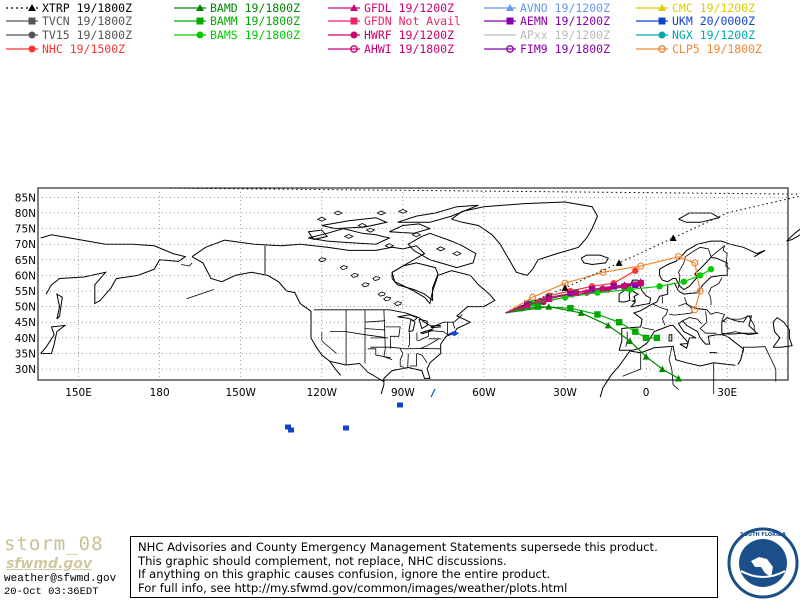 This screenshot has height=600, width=800. What do you see at coordinates (160, 393) in the screenshot?
I see `lon-label: 180` at bounding box center [160, 393].